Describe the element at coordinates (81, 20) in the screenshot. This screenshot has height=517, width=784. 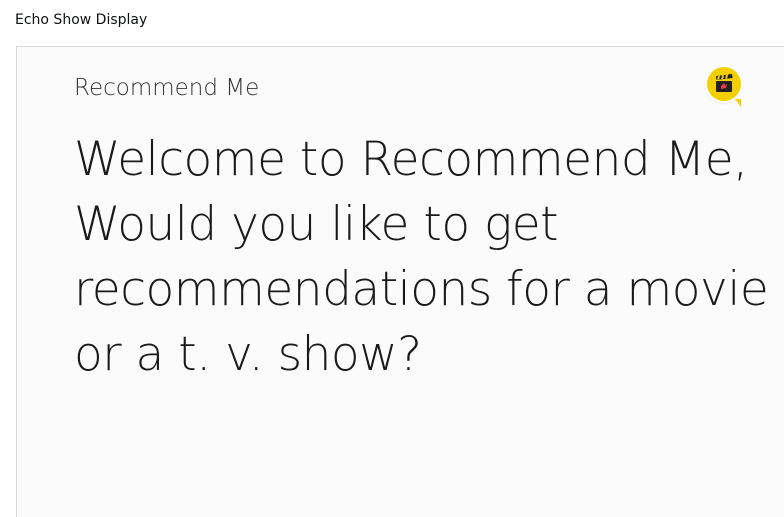
I see `panel-title: Echo Show Display` at that location.